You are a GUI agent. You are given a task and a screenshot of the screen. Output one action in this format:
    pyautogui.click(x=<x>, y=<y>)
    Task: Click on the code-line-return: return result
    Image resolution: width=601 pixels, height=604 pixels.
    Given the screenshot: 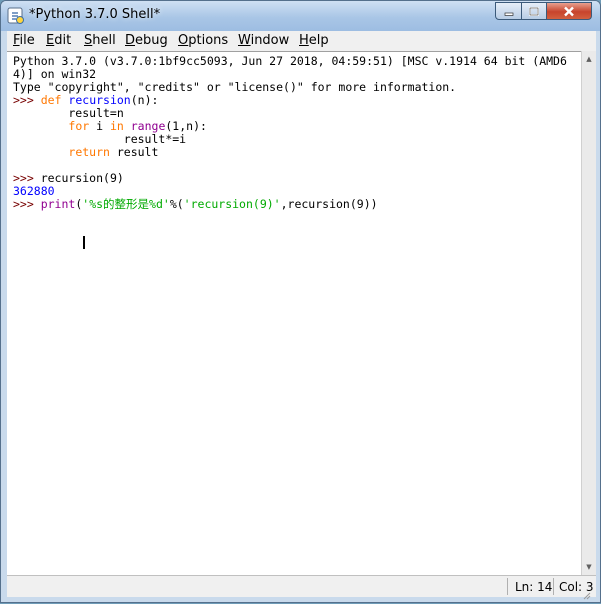 What is the action you would take?
    pyautogui.click(x=85, y=152)
    